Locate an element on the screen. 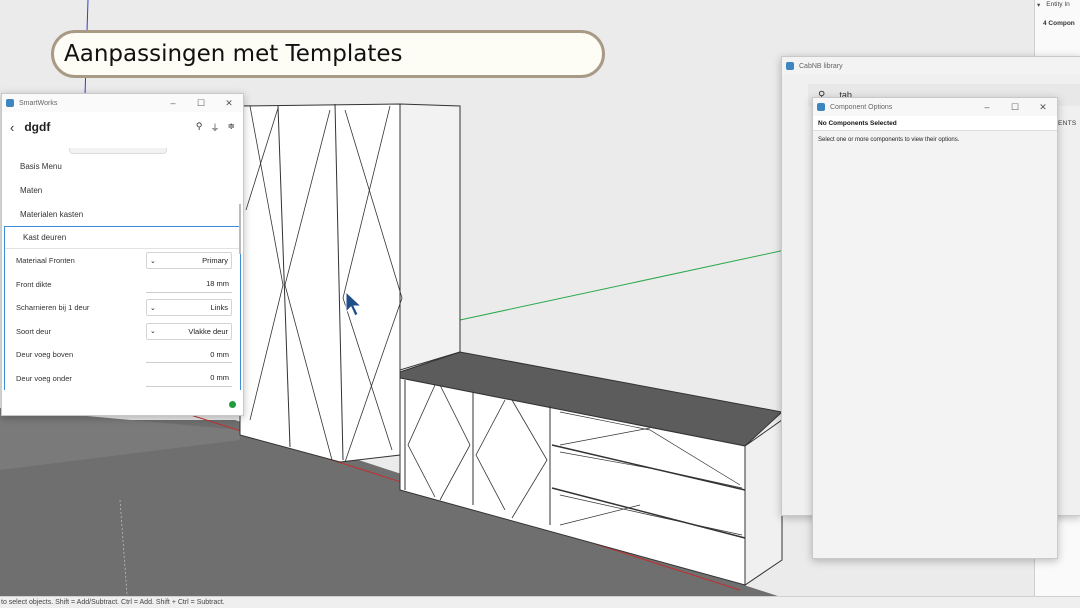 This screenshot has height=608, width=1080. option-label: Soort deur is located at coordinates (34, 331).